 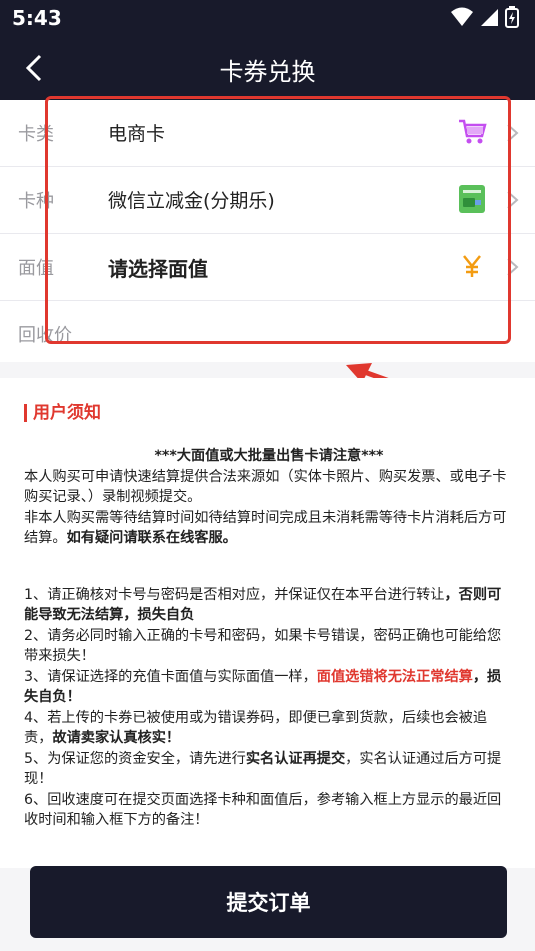 I want to click on notice-item-3-text: 3、请保证选择的充值卡面值与实际面值一样，, so click(x=170, y=676).